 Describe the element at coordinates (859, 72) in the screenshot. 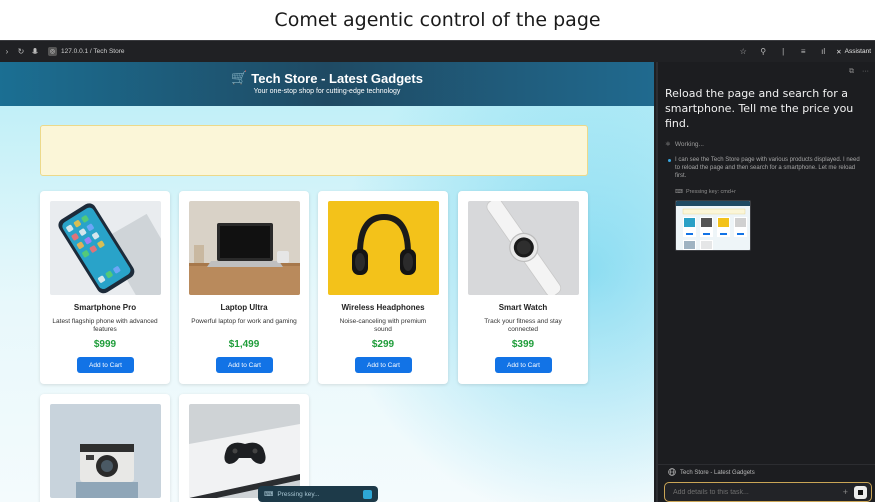

I see `panel-actions: ⧉ ···` at that location.